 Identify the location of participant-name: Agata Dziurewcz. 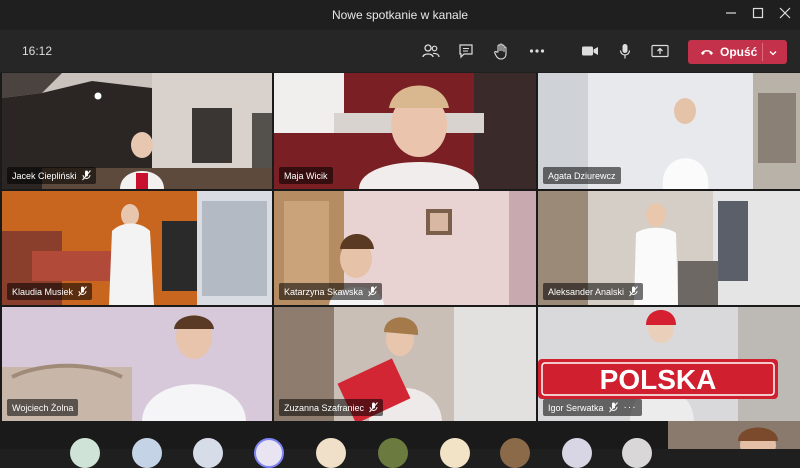
(582, 175).